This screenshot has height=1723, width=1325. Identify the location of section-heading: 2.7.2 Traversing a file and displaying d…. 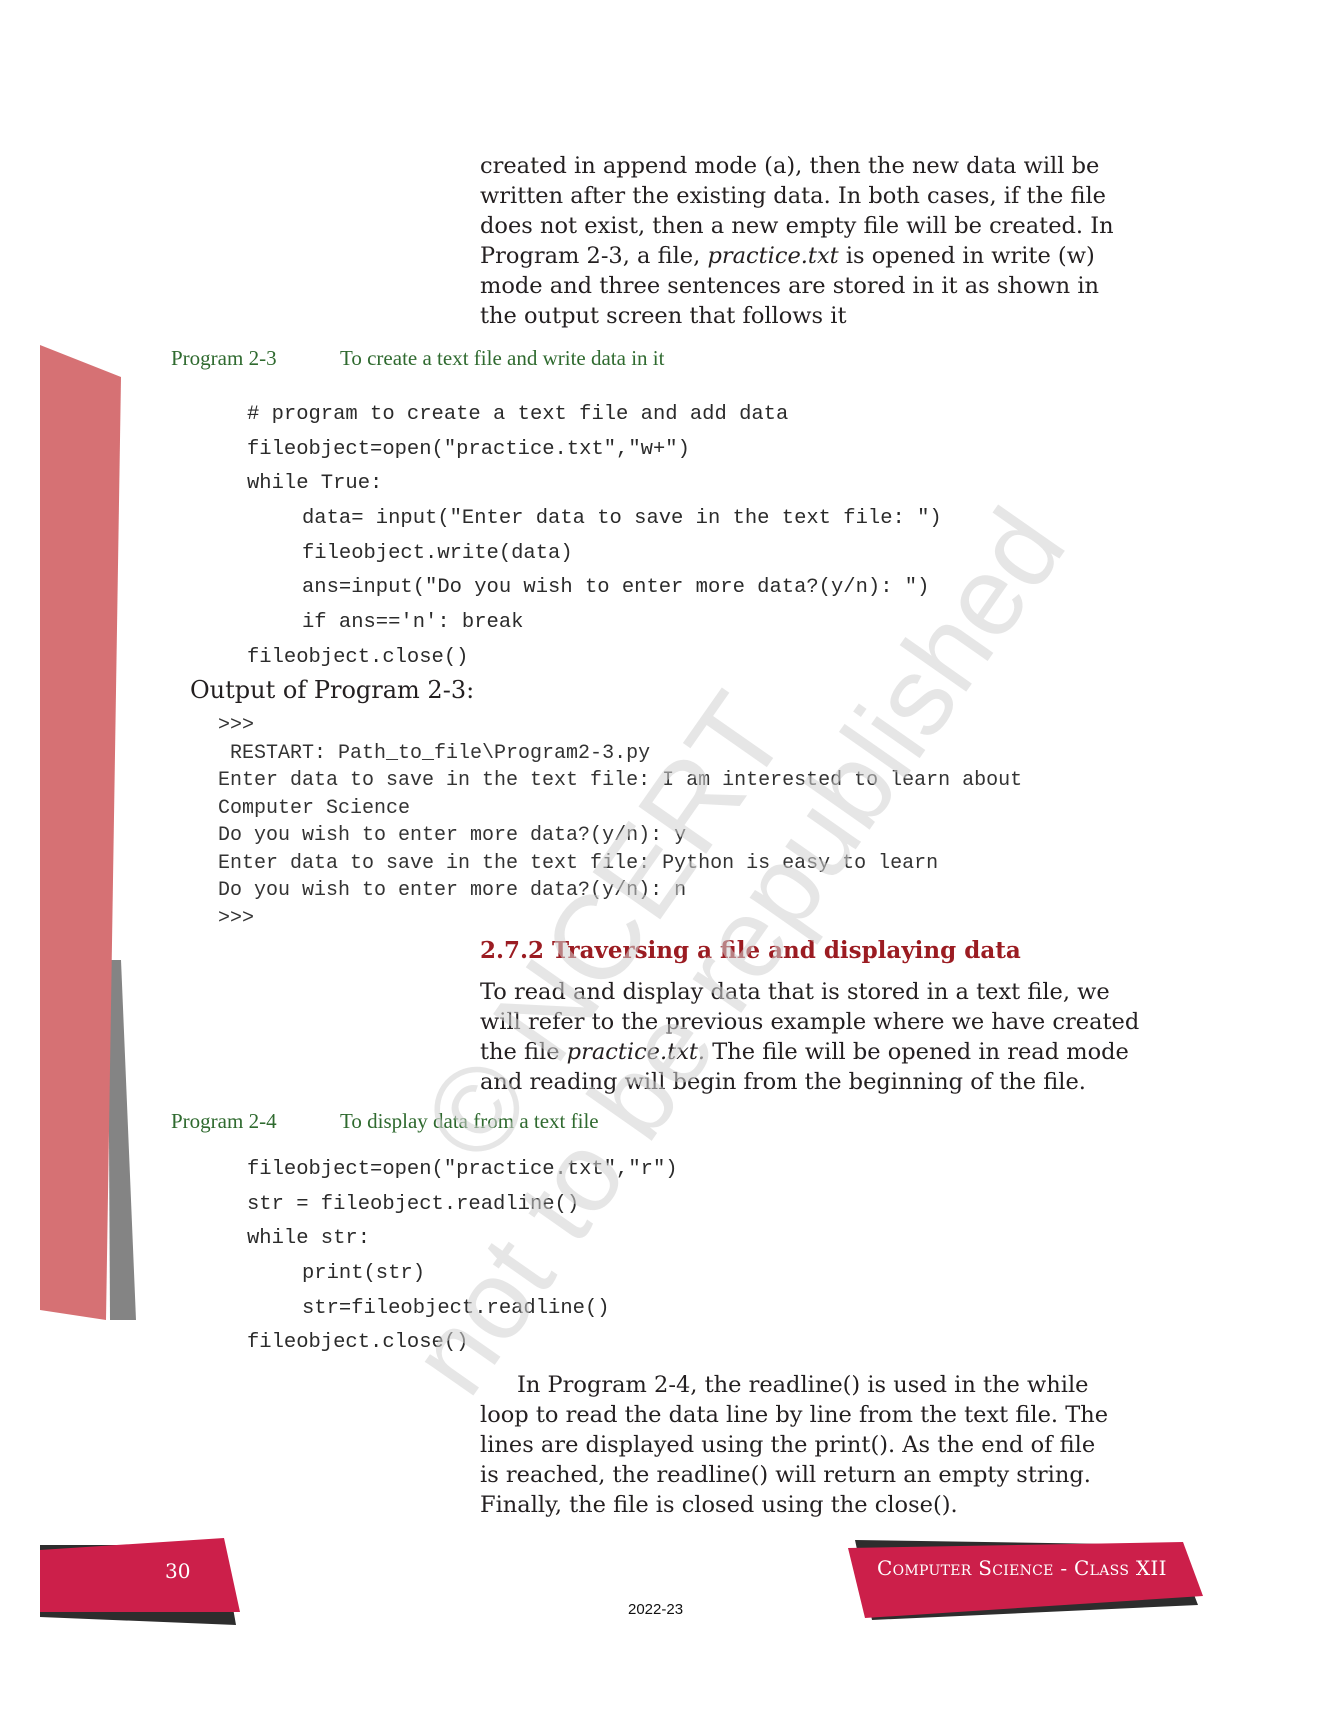
(750, 950).